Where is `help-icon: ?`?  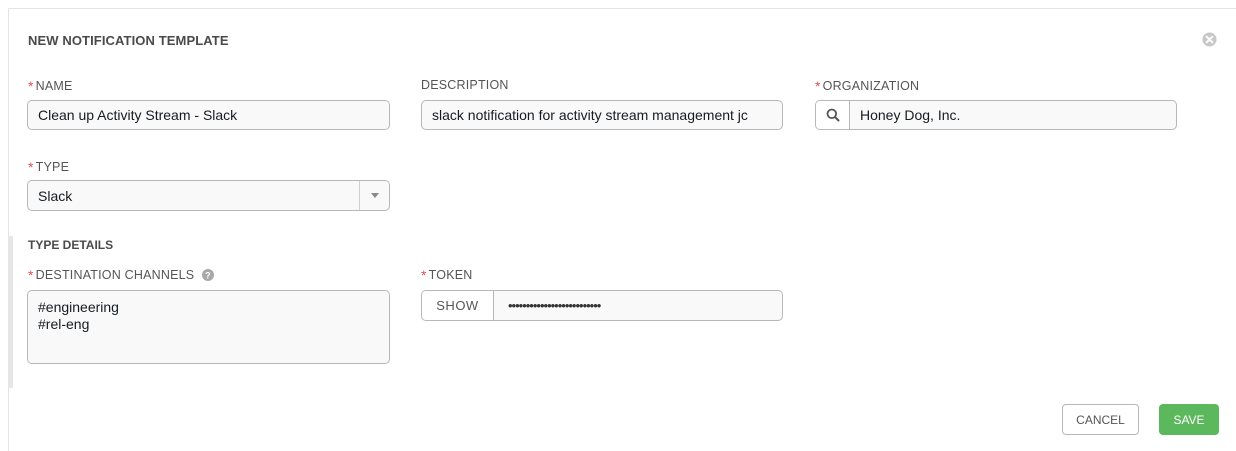 help-icon: ? is located at coordinates (208, 275).